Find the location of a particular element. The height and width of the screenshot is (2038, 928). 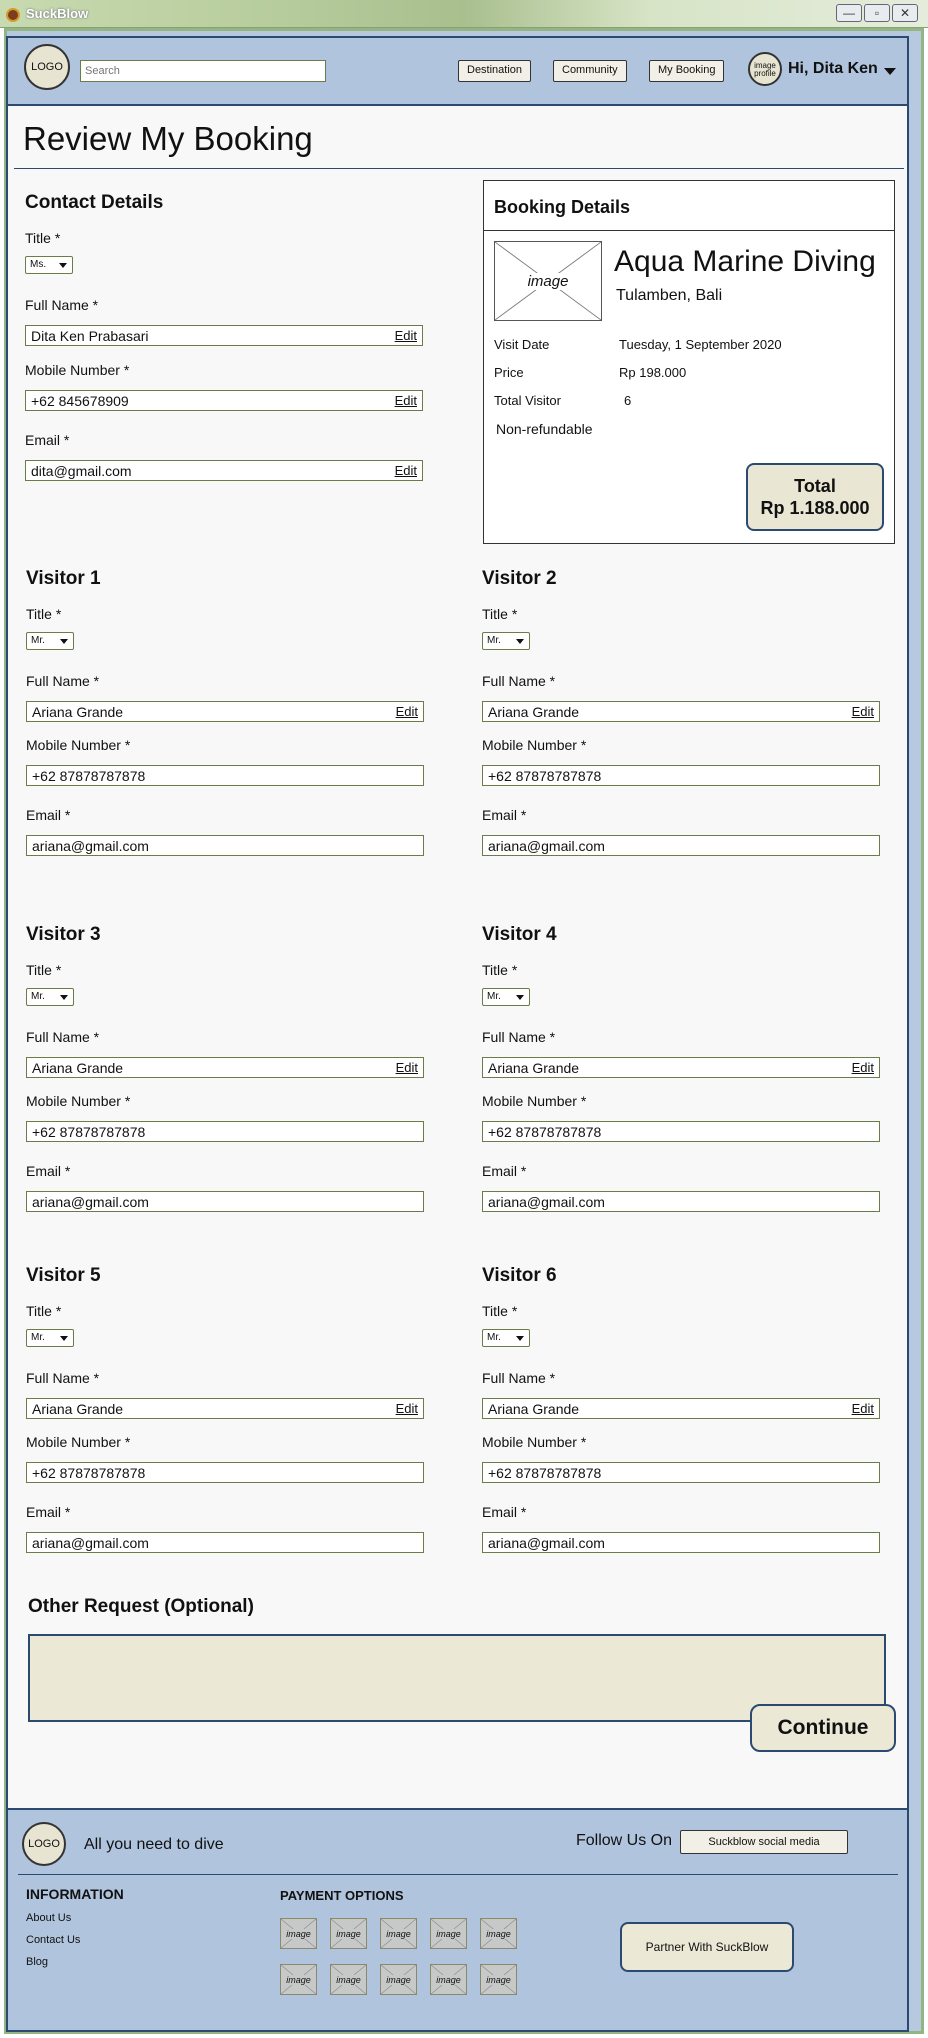

visitor-6-mobile-field: +62 87878787878 is located at coordinates (681, 1472).